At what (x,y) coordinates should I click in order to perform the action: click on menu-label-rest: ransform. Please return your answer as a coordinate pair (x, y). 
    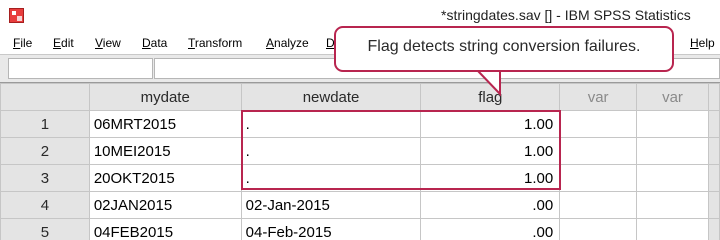
    Looking at the image, I should click on (218, 43).